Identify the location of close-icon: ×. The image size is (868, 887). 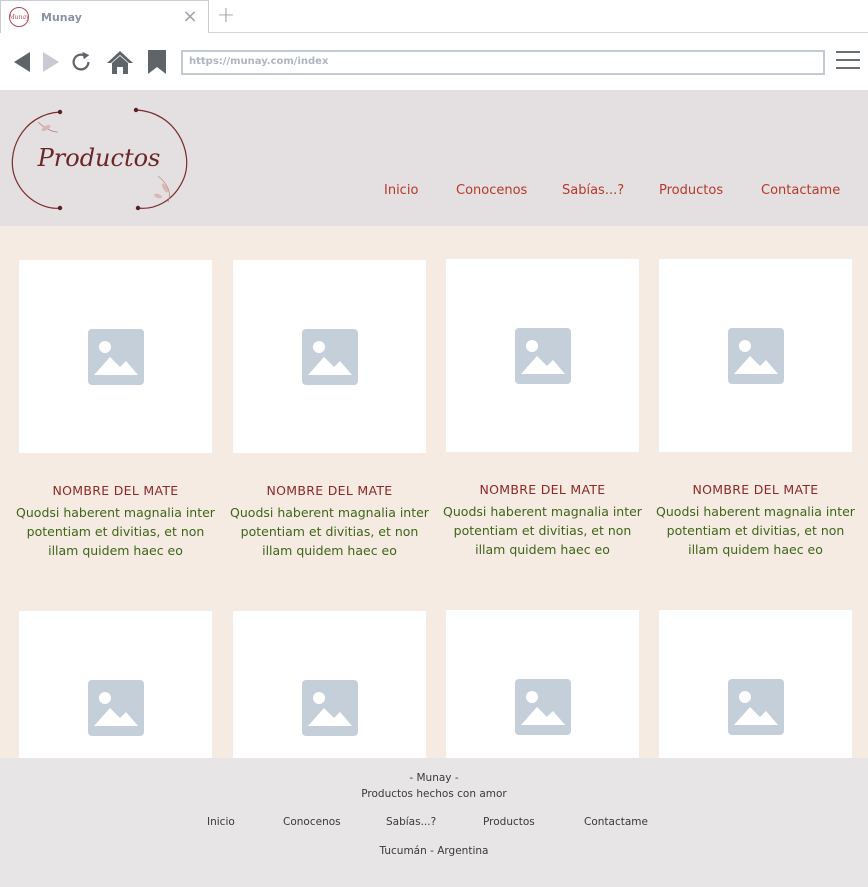
(190, 17).